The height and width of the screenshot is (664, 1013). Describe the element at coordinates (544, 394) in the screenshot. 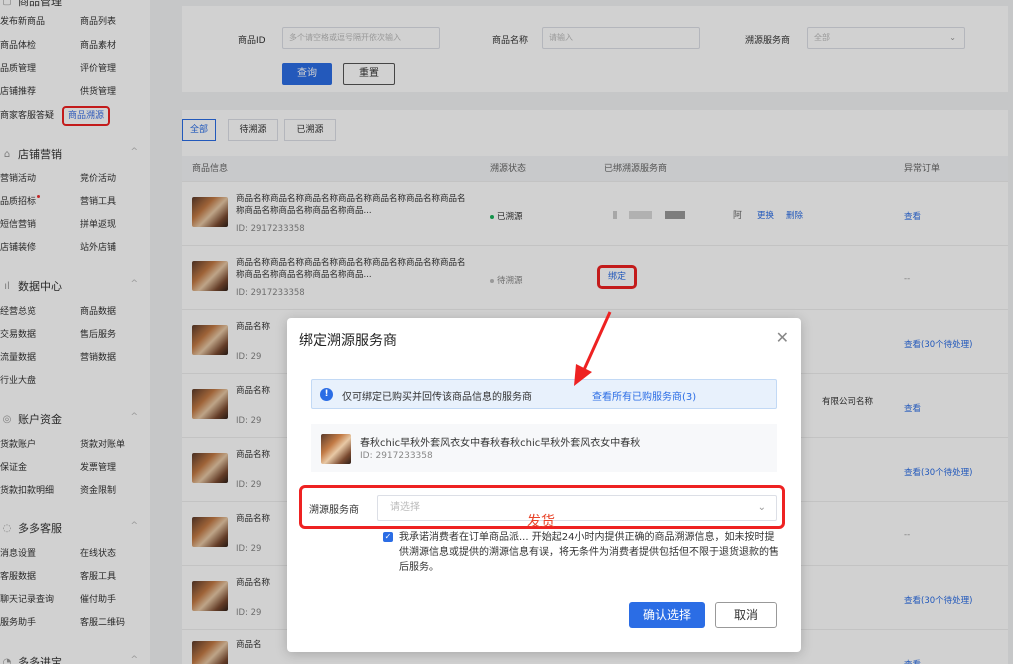

I see `info-notice: ! 仅可绑定已购买并回传该商品信息的服务商 查看所有已购服务商(3)` at that location.